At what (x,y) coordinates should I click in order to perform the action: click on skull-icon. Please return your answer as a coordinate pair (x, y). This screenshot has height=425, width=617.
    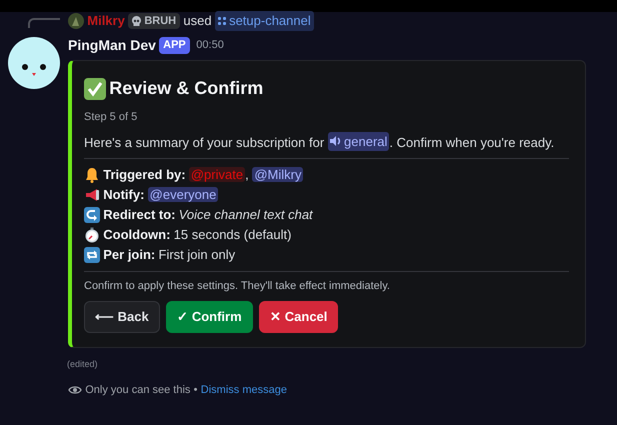
    Looking at the image, I should click on (137, 21).